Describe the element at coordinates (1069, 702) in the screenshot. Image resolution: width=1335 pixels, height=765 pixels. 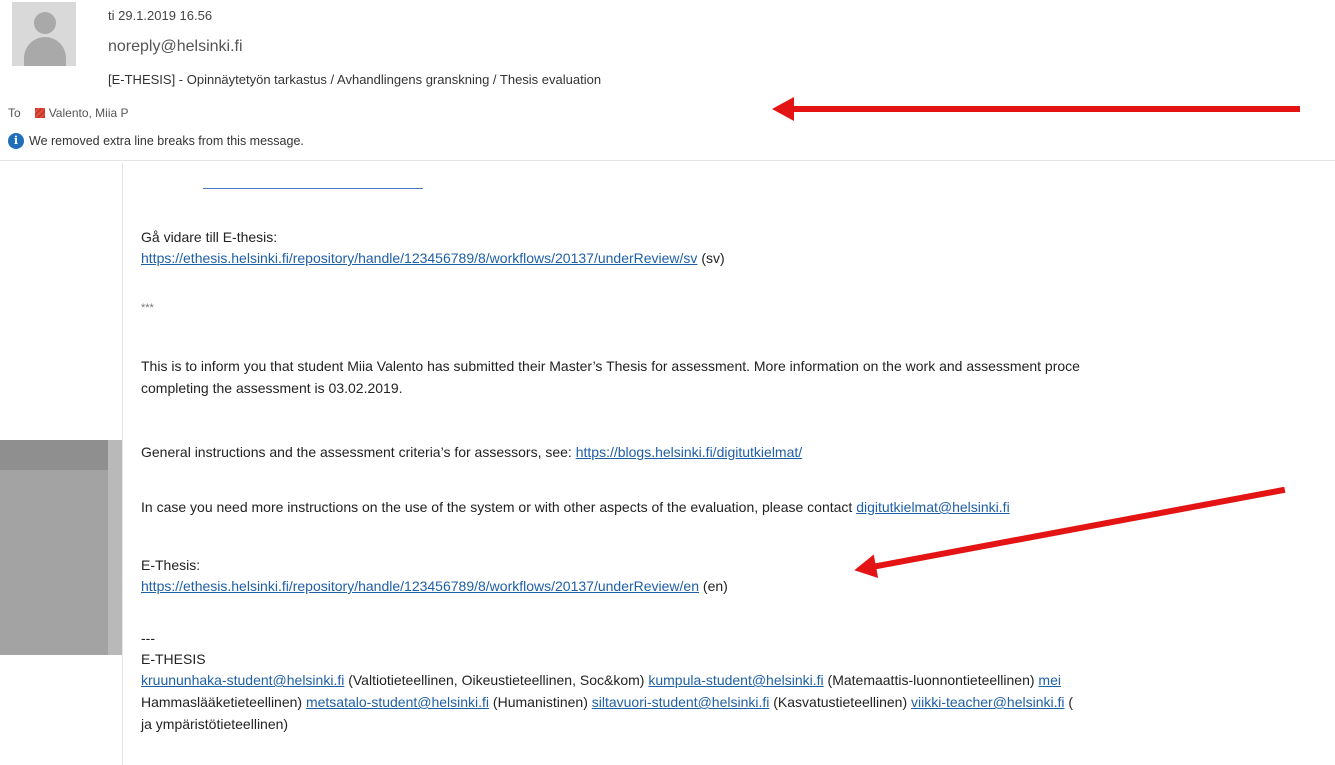
I see `sig-desc: (` at that location.